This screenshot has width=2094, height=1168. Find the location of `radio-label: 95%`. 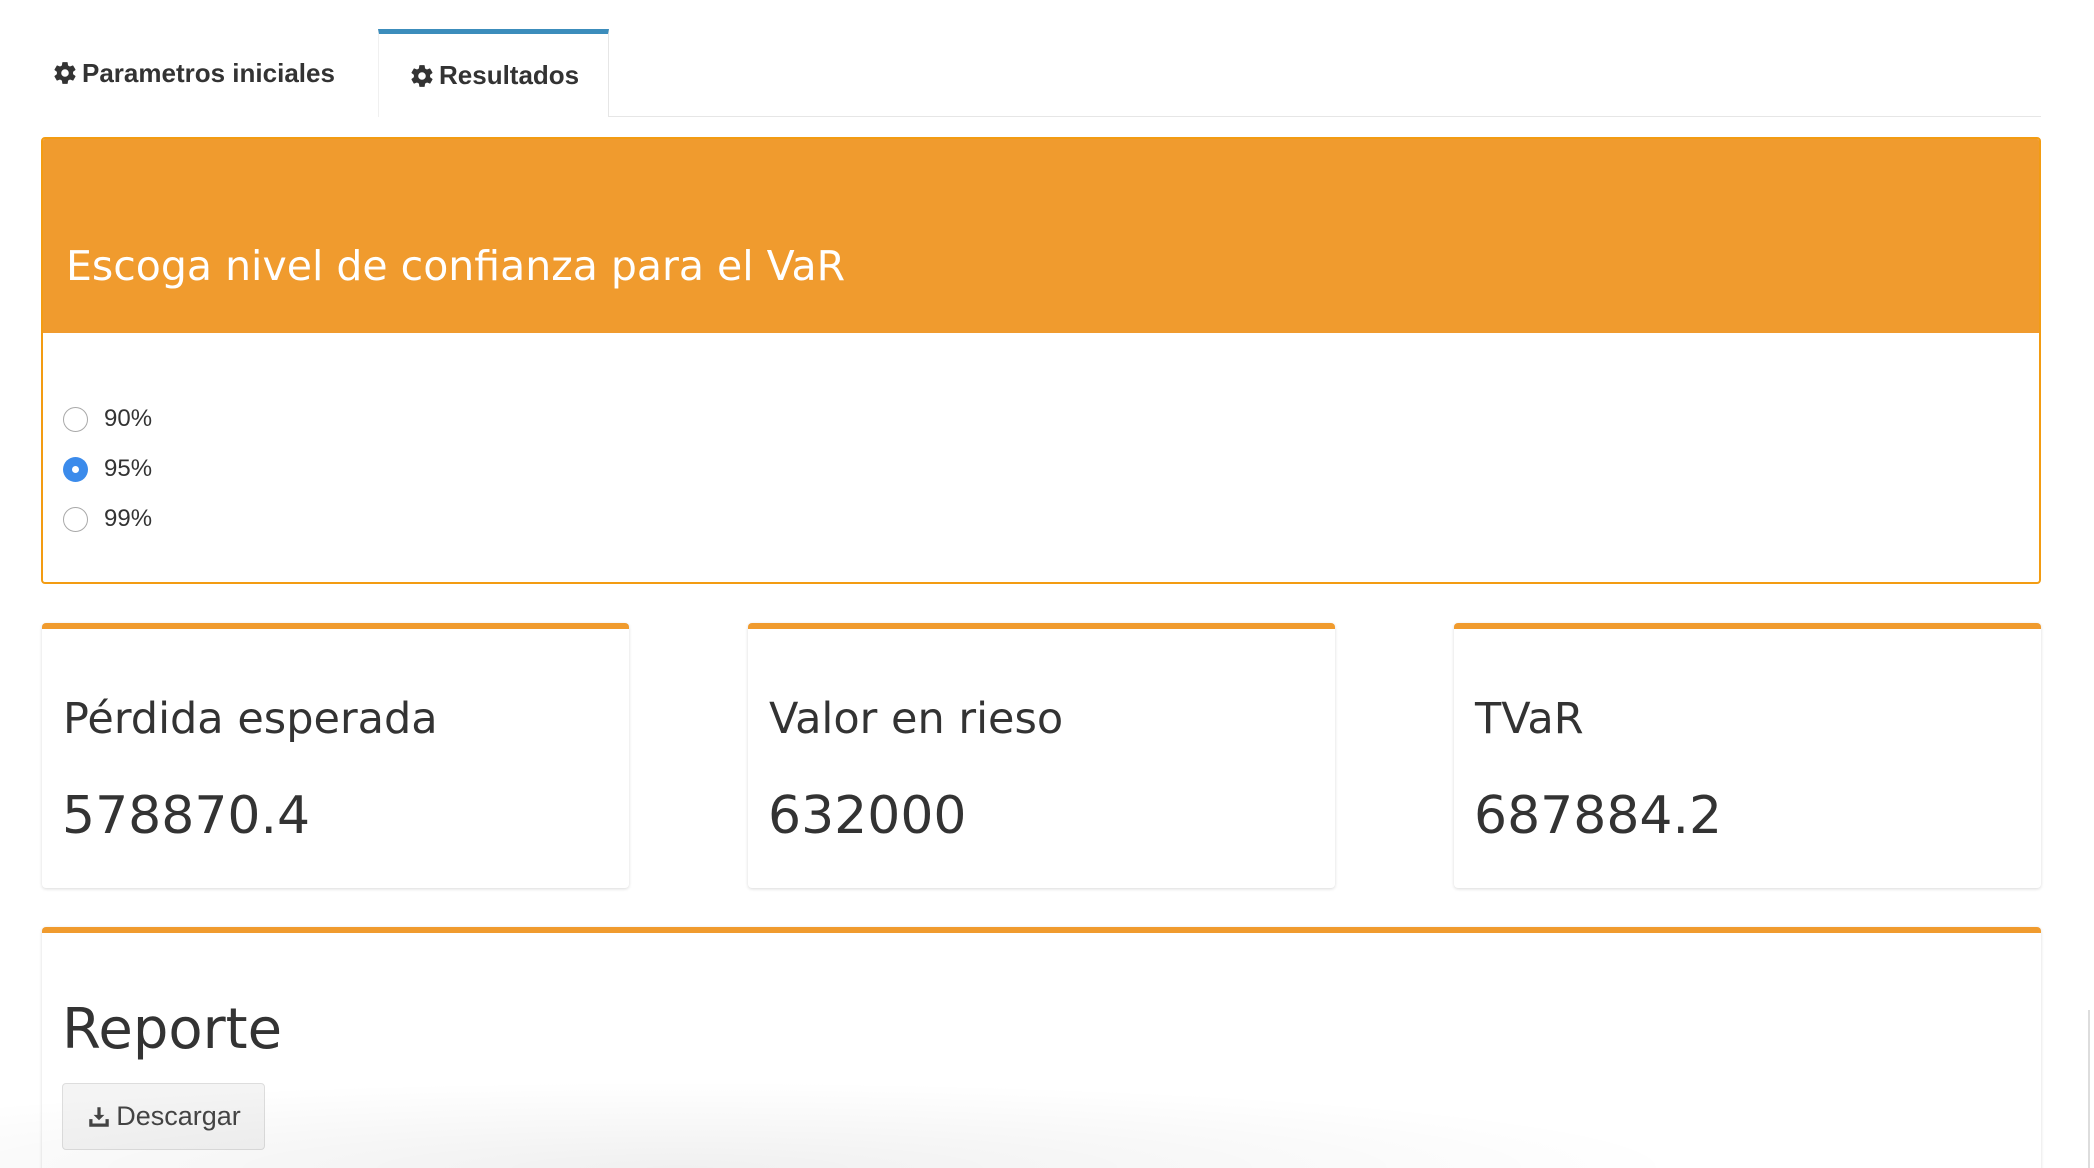

radio-label: 95% is located at coordinates (128, 468).